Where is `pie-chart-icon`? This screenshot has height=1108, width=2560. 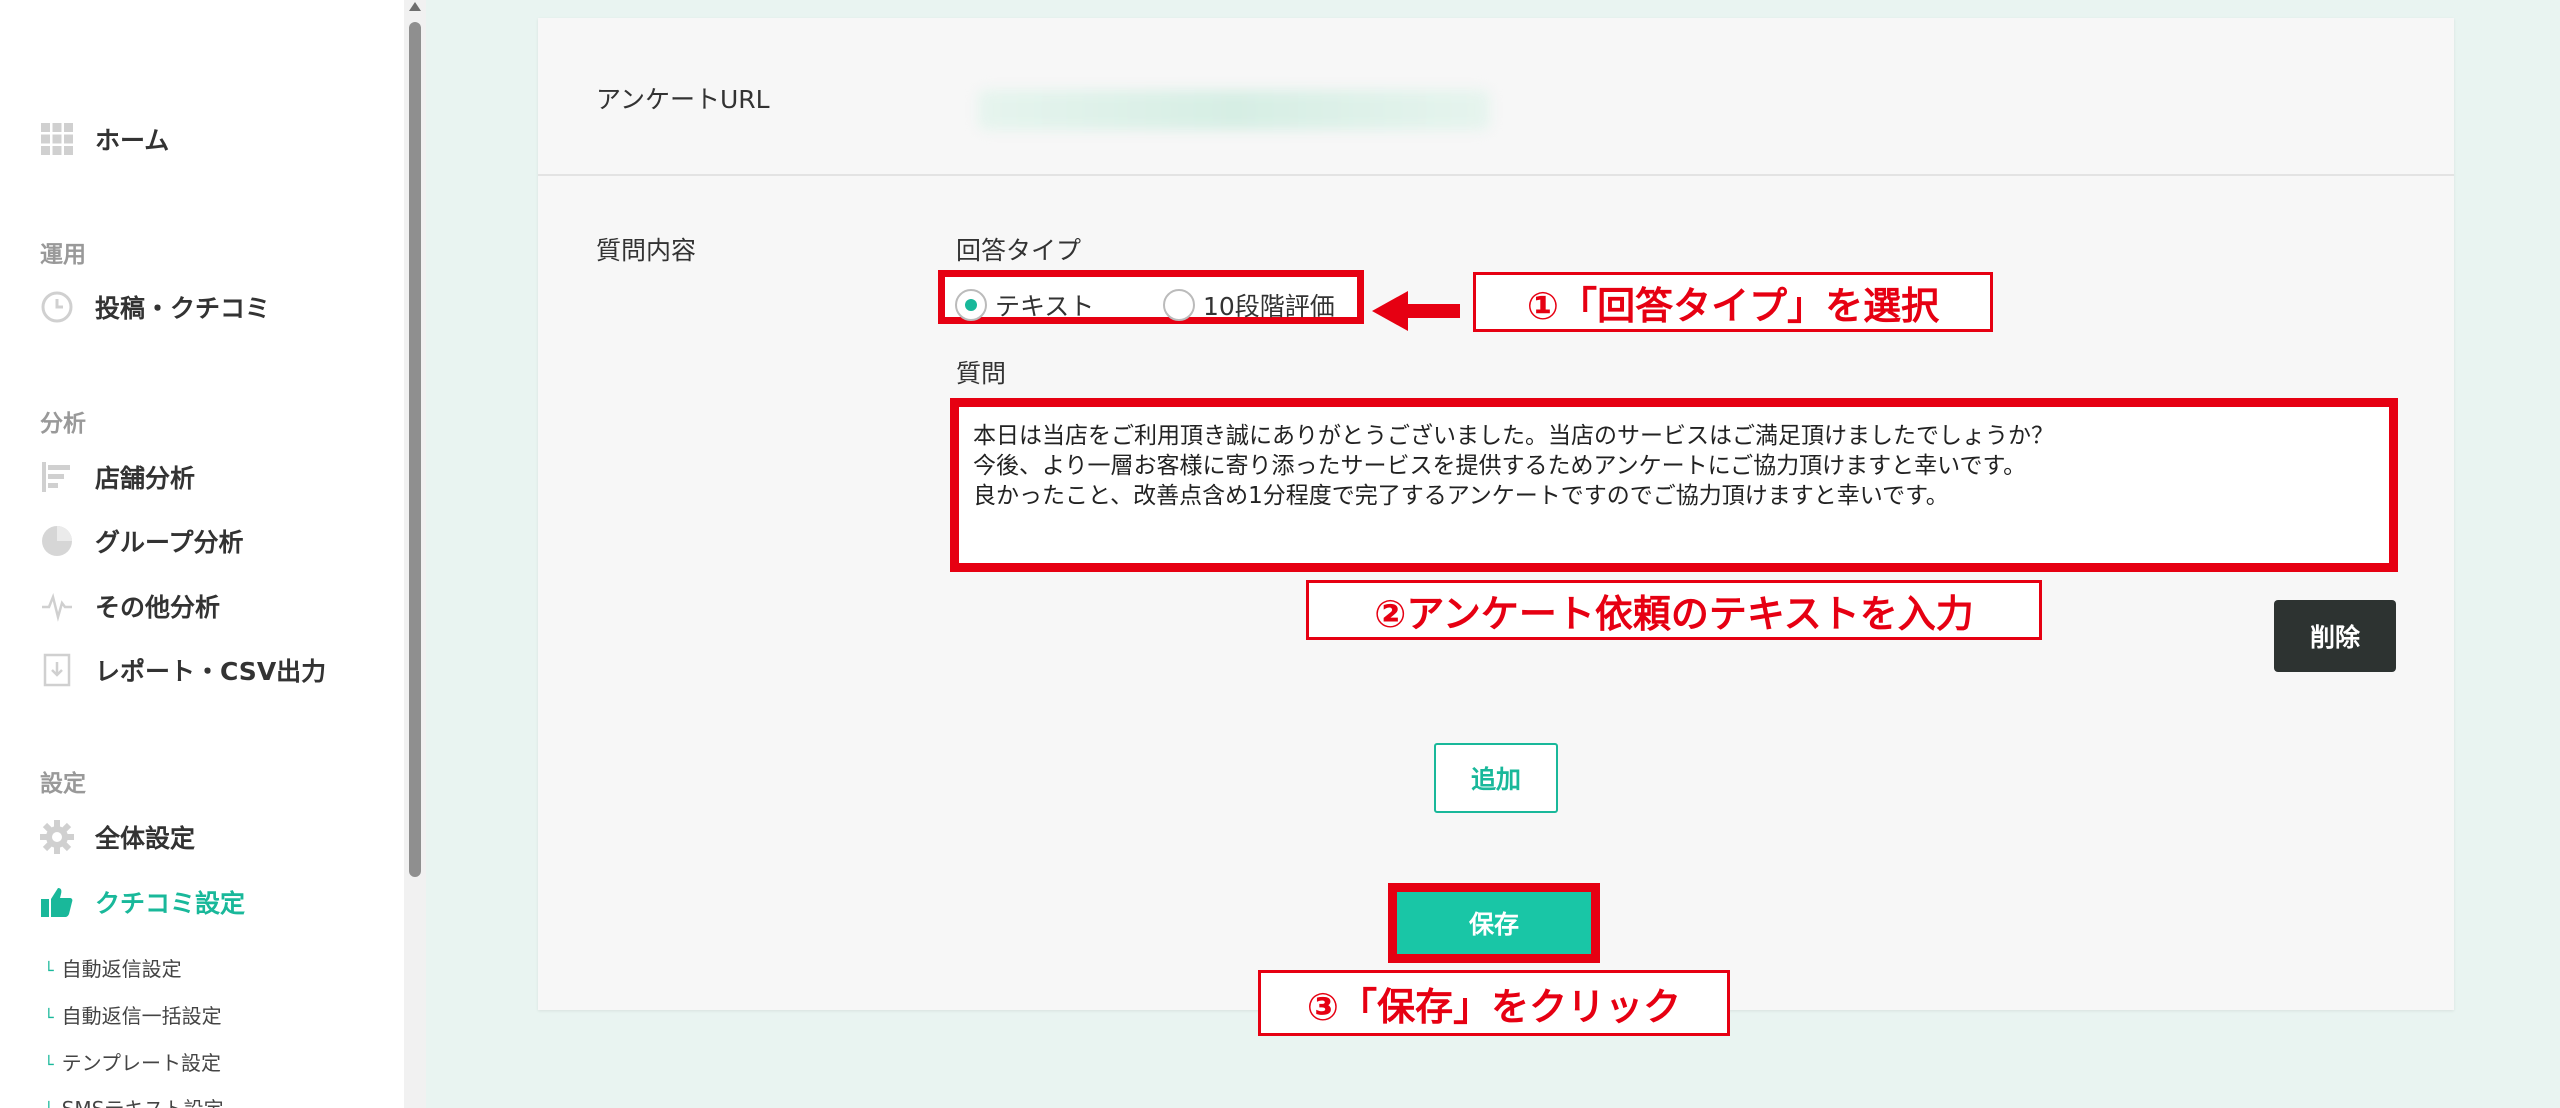
pie-chart-icon is located at coordinates (57, 541).